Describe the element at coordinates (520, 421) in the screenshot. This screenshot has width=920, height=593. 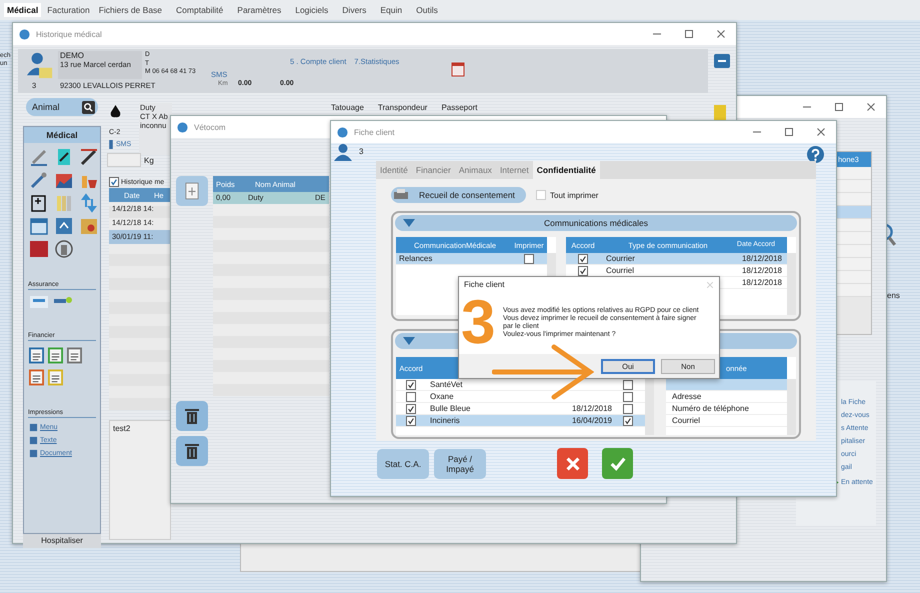
I see `table-row: Incineris 16/04/2019` at that location.